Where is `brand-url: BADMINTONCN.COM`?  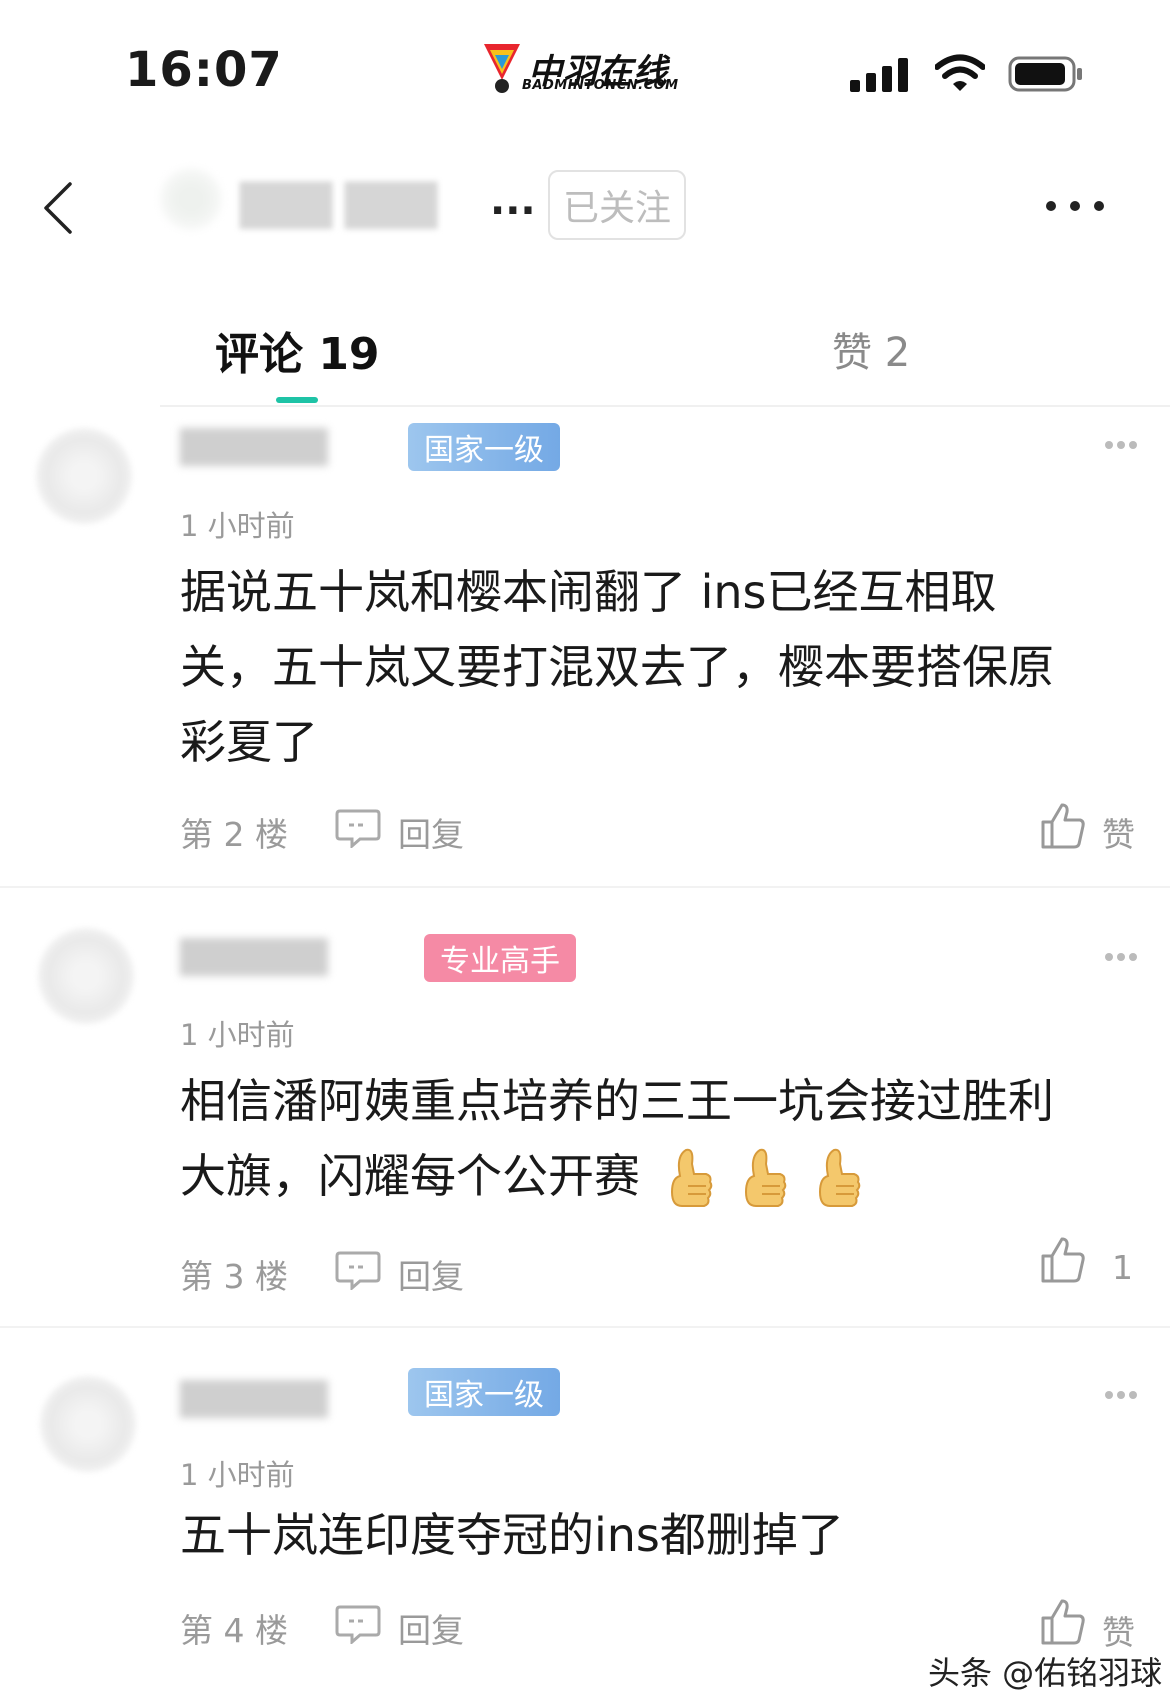
brand-url: BADMINTONCN.COM is located at coordinates (600, 85).